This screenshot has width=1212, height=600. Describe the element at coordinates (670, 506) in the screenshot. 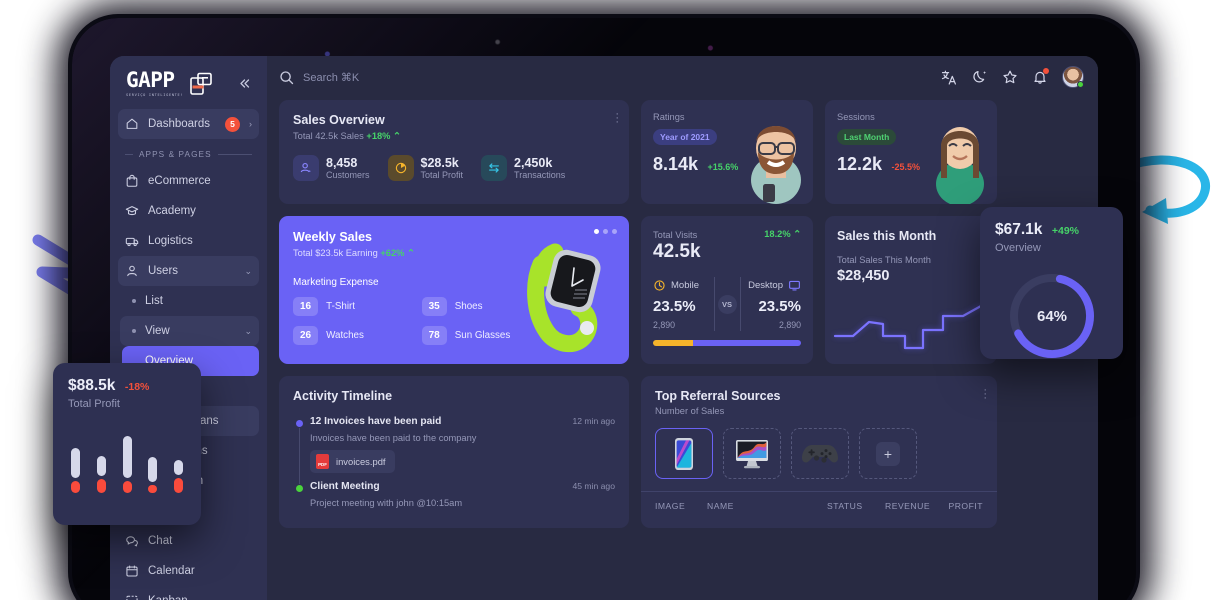

I see `column-image: IMAGE` at that location.